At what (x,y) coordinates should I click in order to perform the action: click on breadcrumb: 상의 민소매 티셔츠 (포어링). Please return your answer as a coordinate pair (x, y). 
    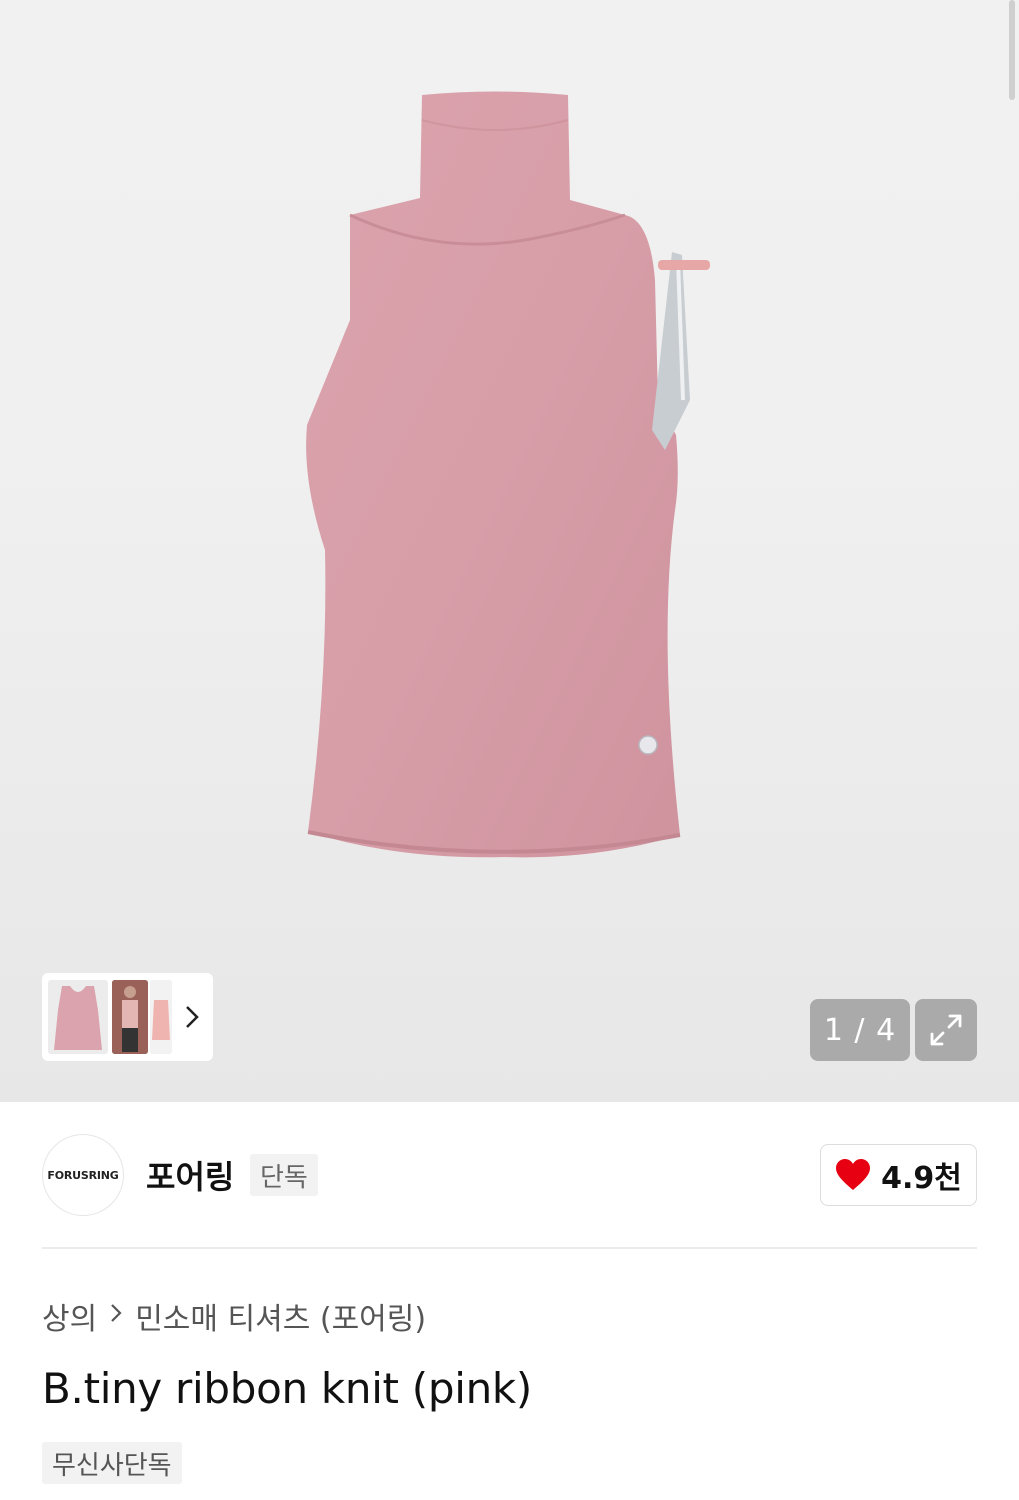
    Looking at the image, I should click on (234, 1316).